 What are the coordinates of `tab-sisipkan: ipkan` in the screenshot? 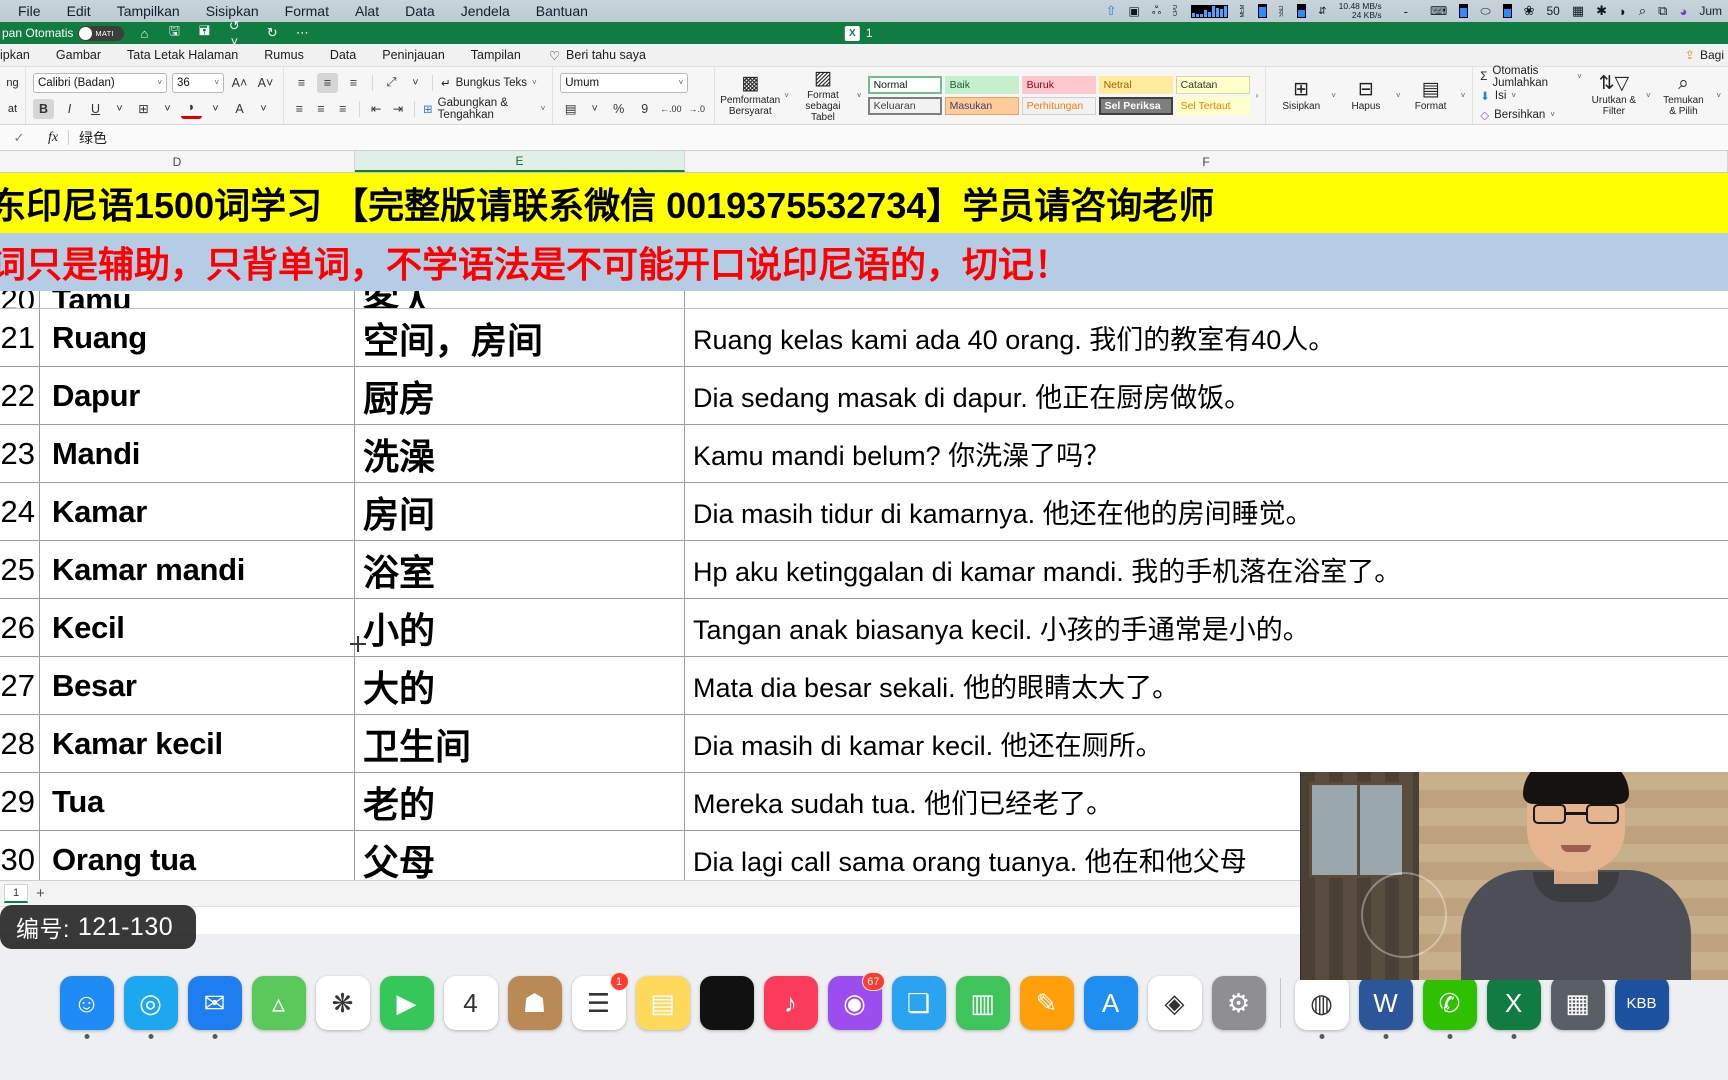 It's located at (15, 55).